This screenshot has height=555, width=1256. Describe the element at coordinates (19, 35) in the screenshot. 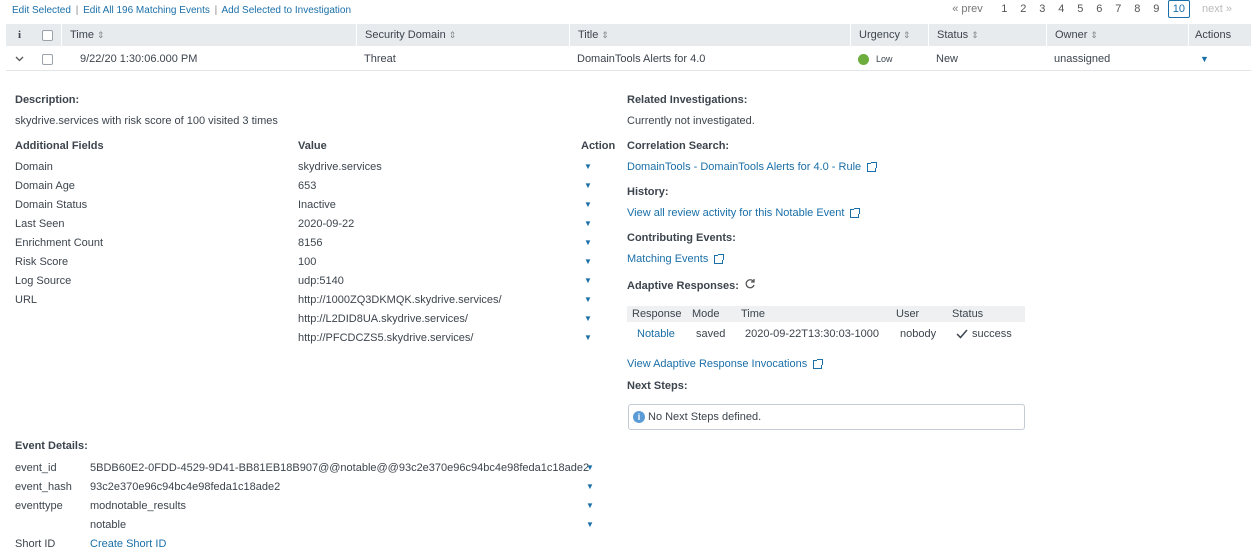

I see `info-column-header: i` at that location.